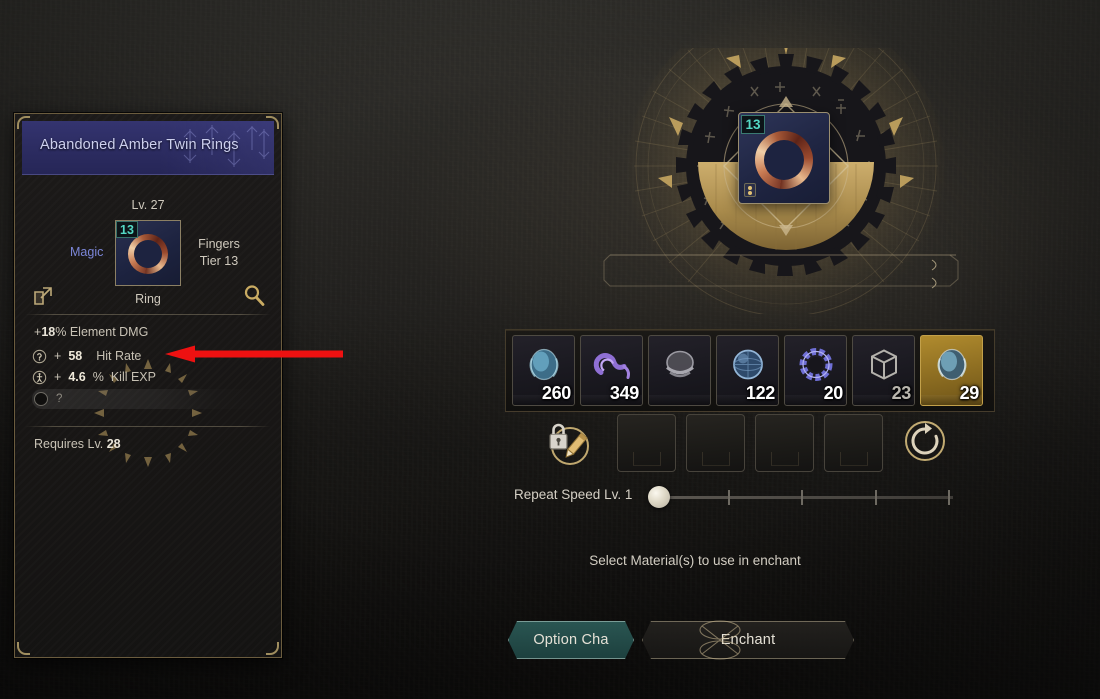 This screenshot has width=1100, height=699. Describe the element at coordinates (86, 356) in the screenshot. I see `stat-row-hit-rate: +58 Hit Rate` at that location.